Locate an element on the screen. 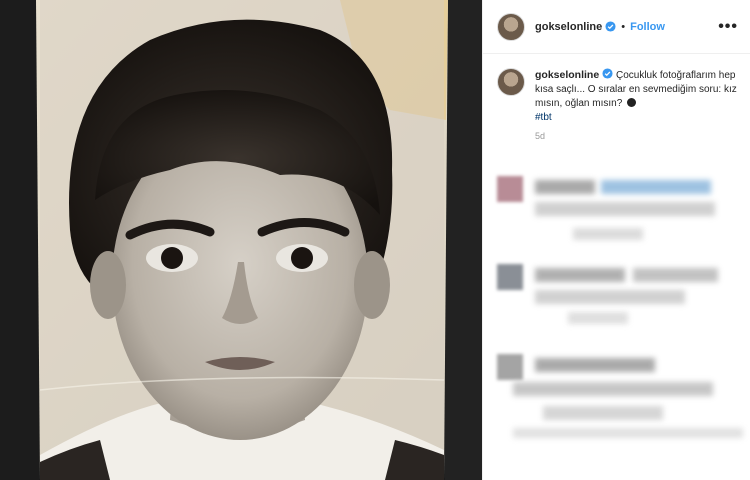 The image size is (750, 480). face-emoji-icon is located at coordinates (632, 102).